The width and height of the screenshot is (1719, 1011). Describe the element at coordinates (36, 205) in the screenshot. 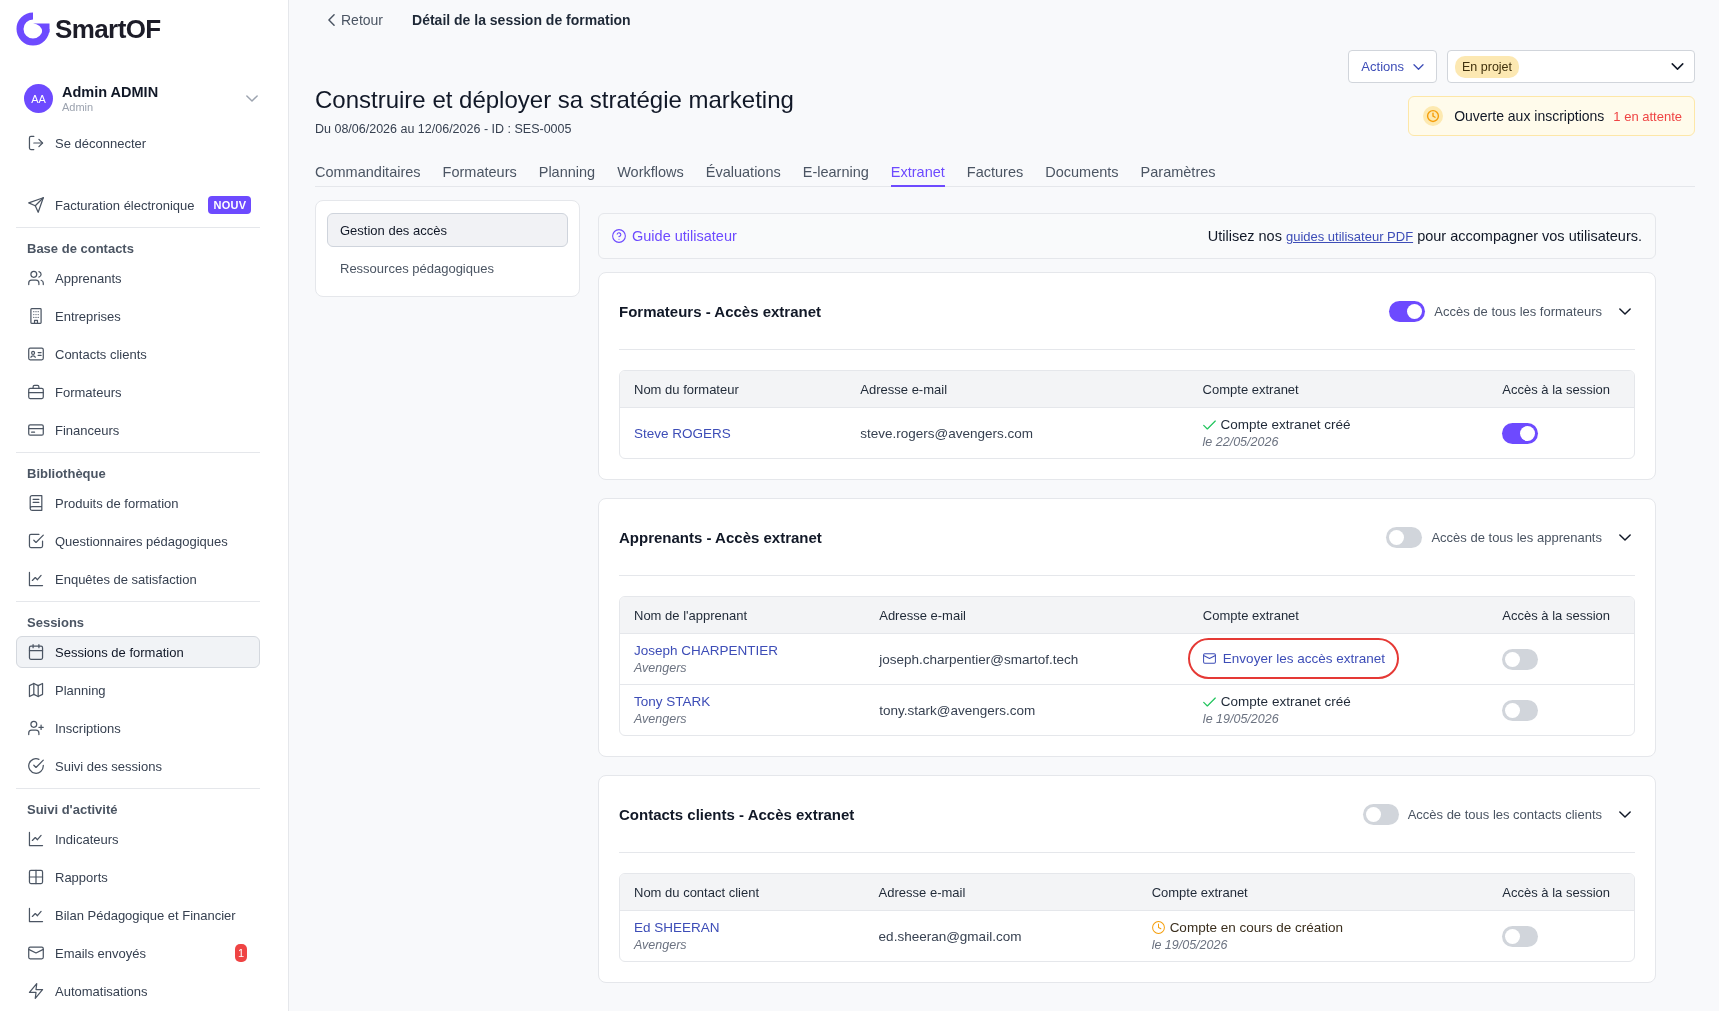

I see `paper-plane-icon` at that location.